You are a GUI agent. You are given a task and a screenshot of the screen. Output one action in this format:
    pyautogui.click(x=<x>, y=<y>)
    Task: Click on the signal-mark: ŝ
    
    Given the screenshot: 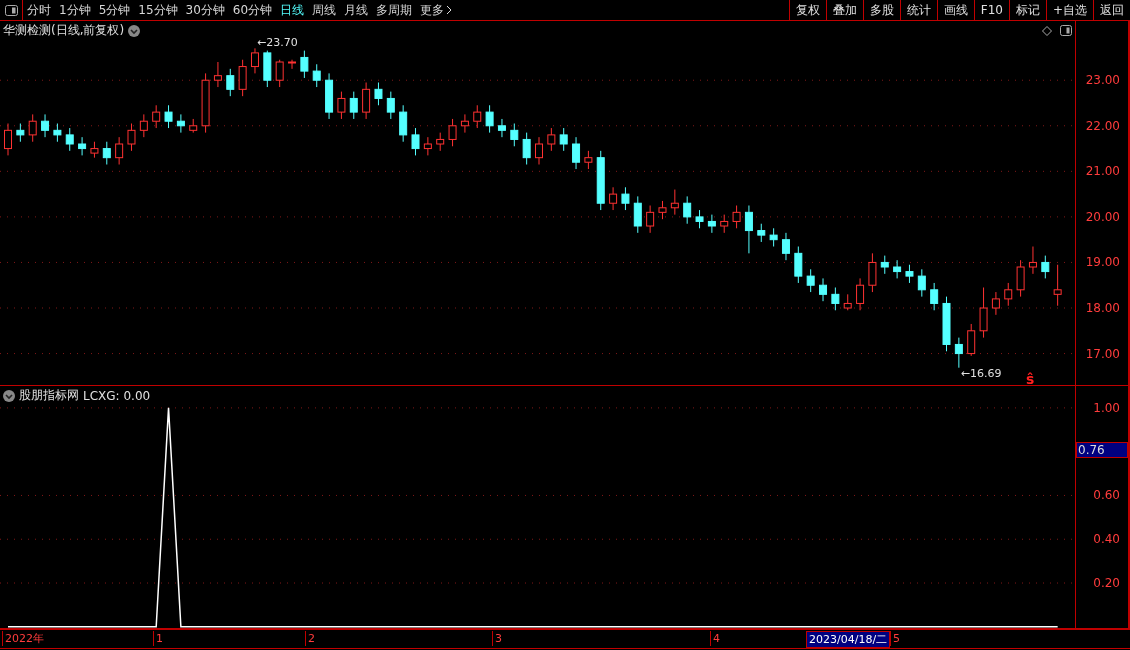 What is the action you would take?
    pyautogui.click(x=1030, y=378)
    